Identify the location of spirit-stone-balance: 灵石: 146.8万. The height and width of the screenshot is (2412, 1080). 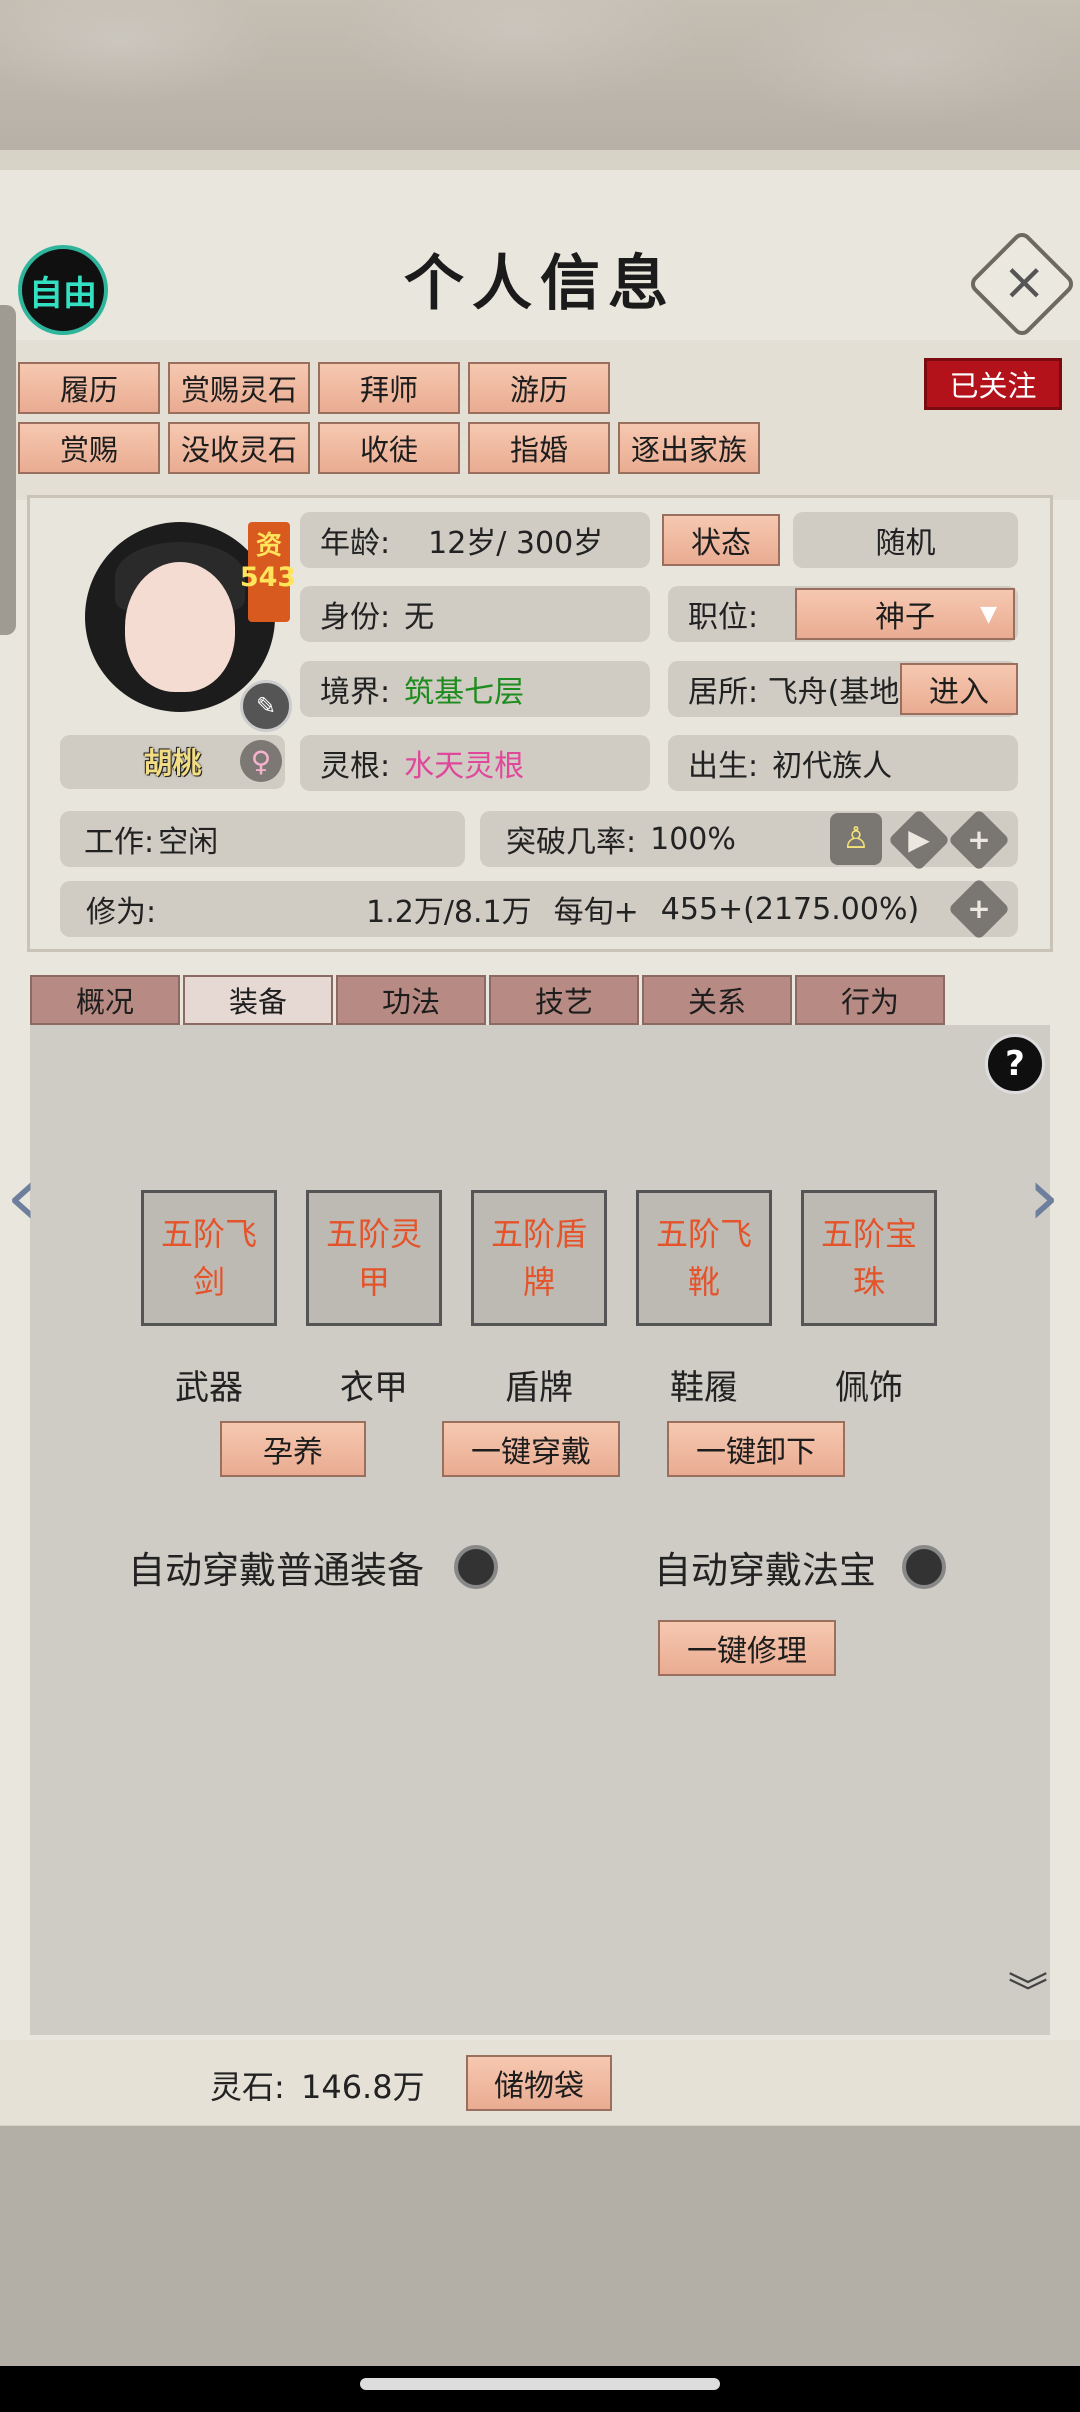
(317, 2085).